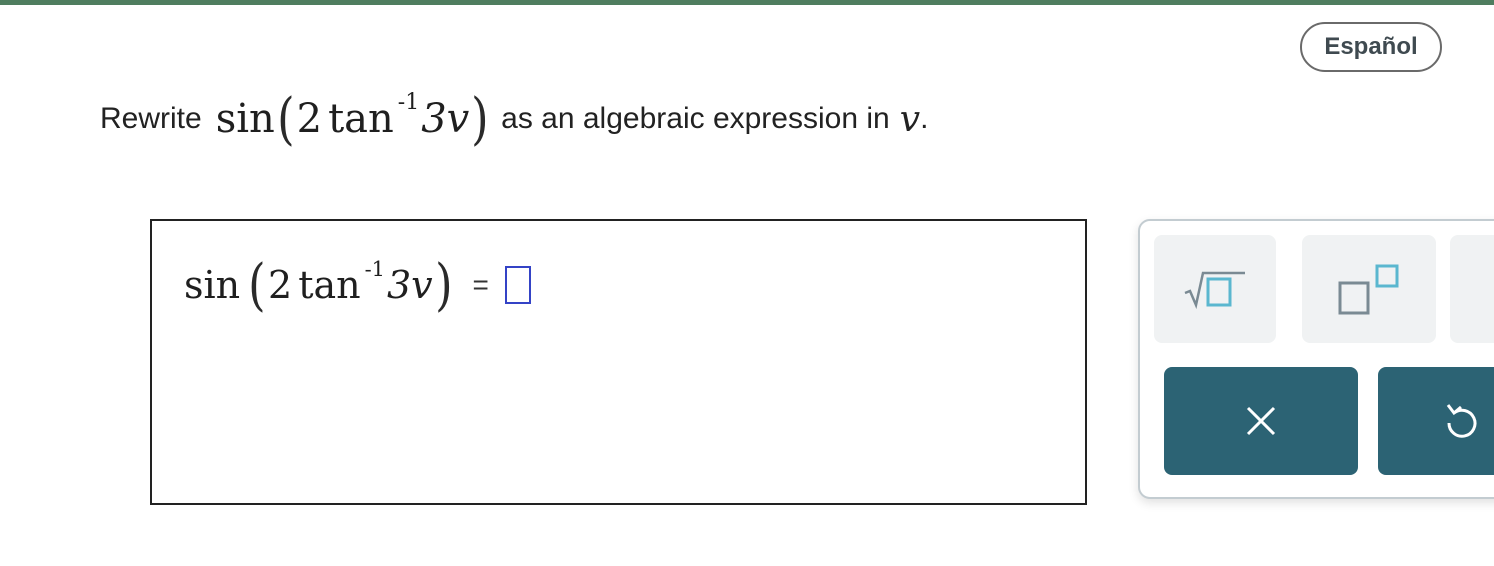 Image resolution: width=1494 pixels, height=566 pixels. I want to click on question-variable: v, so click(910, 119).